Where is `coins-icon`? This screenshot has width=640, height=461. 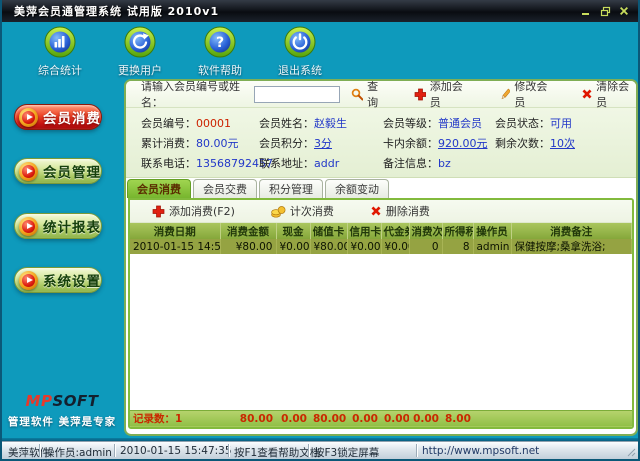
coins-icon is located at coordinates (278, 211).